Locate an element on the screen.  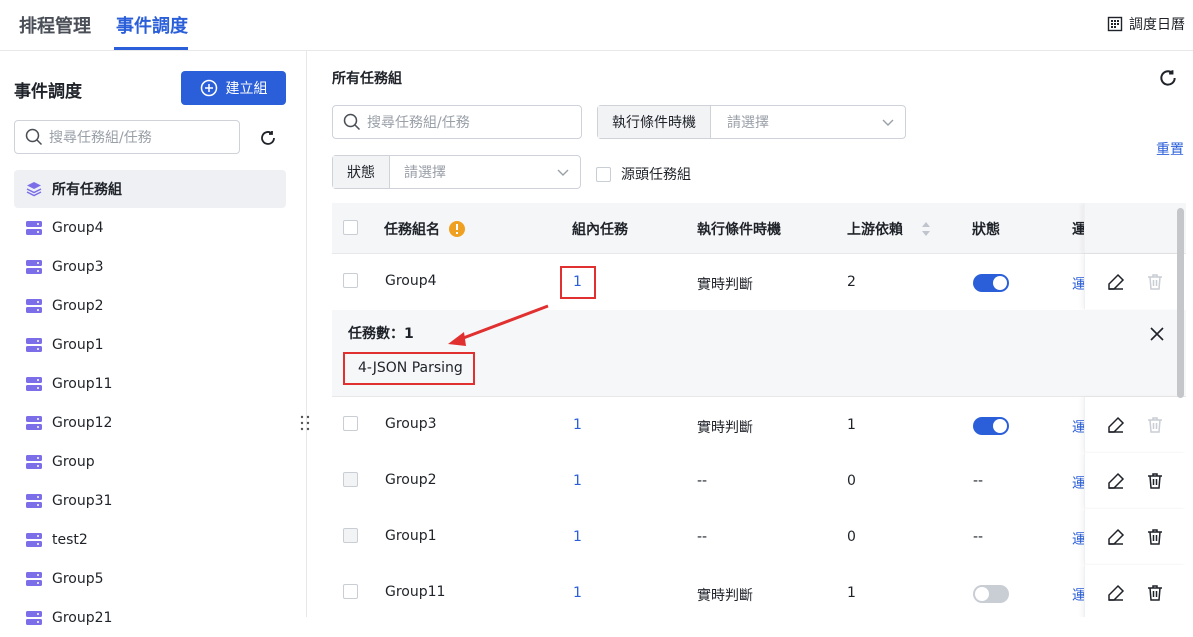
create-group-label: 建立組 is located at coordinates (246, 89).